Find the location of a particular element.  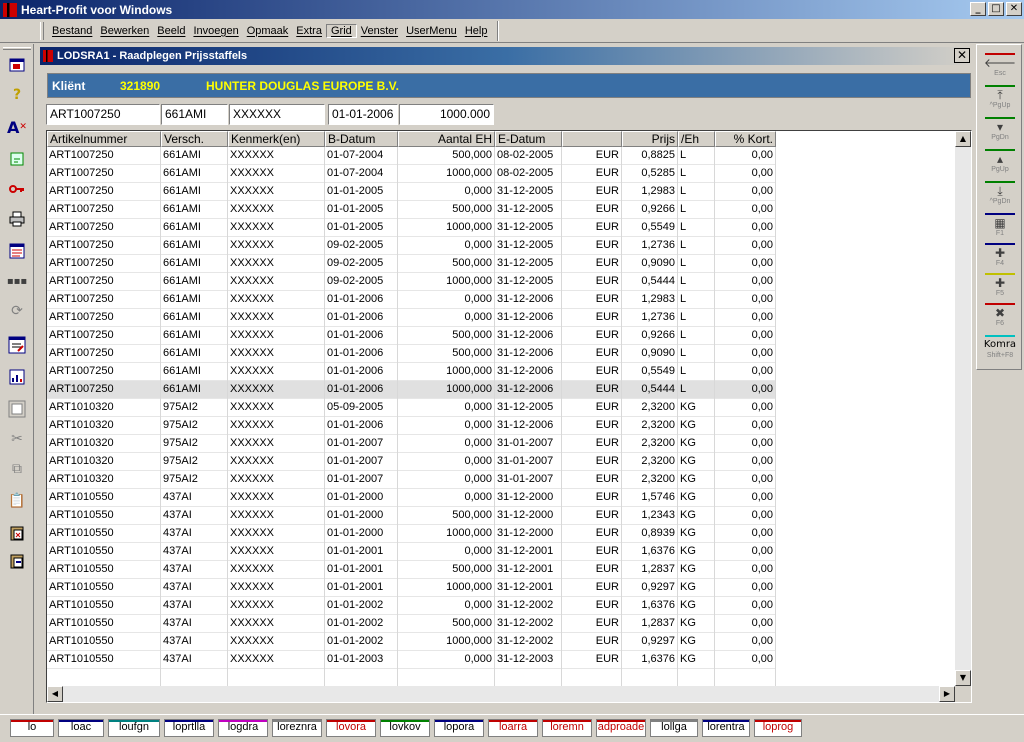

horizontal-scrollbar: ◀ ▶ is located at coordinates (501, 694).